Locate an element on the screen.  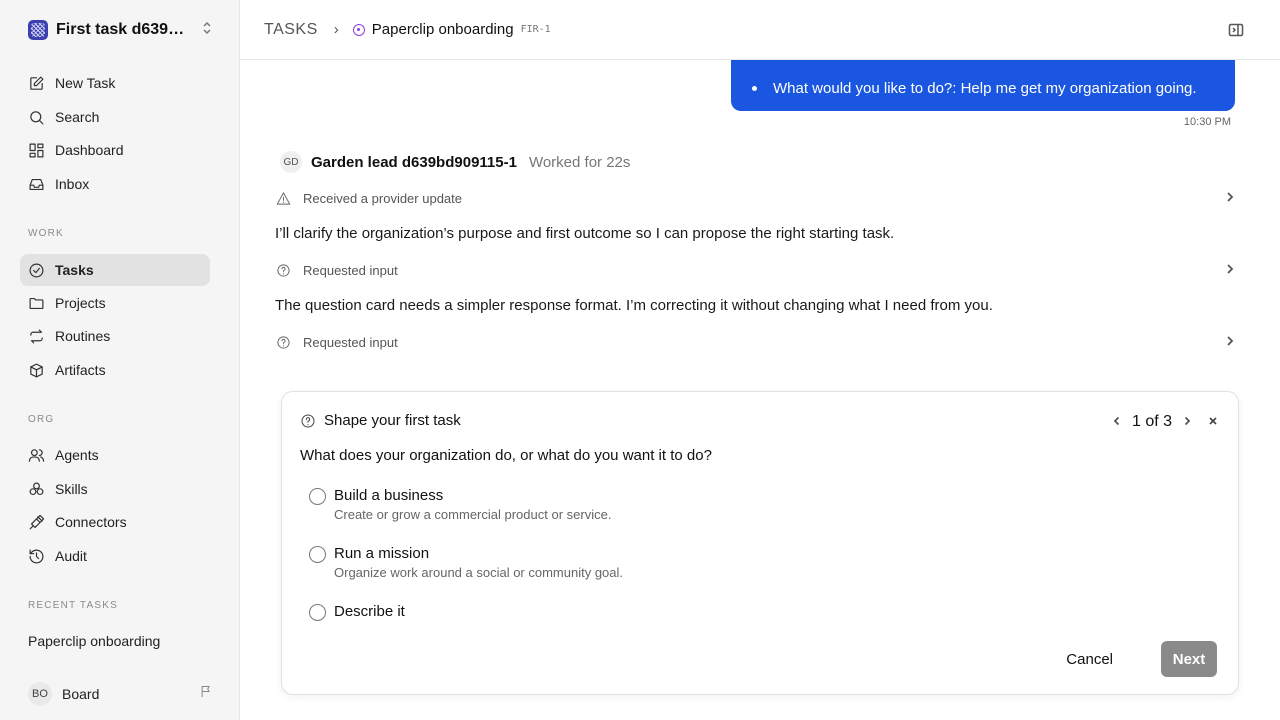
chevron-right-icon: › is located at coordinates (336, 29).